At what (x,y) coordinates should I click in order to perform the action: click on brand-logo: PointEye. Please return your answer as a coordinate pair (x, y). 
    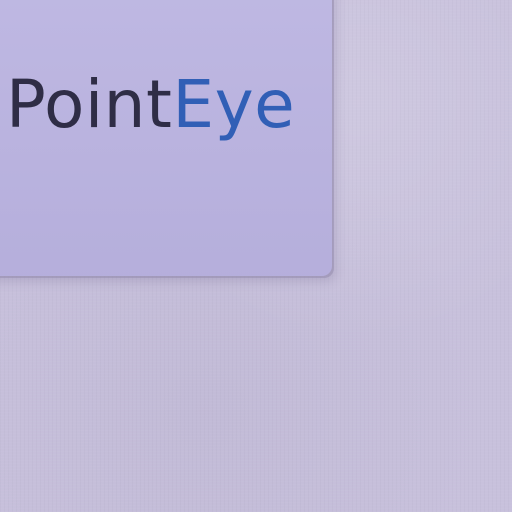
    Looking at the image, I should click on (150, 105).